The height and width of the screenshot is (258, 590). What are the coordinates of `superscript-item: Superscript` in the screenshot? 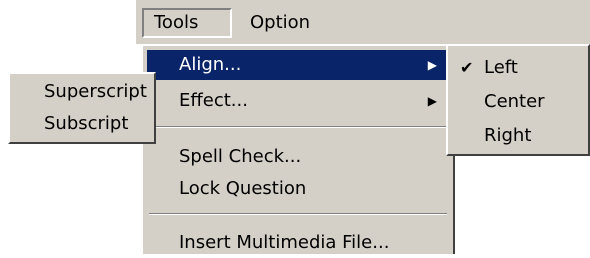 It's located at (82, 92).